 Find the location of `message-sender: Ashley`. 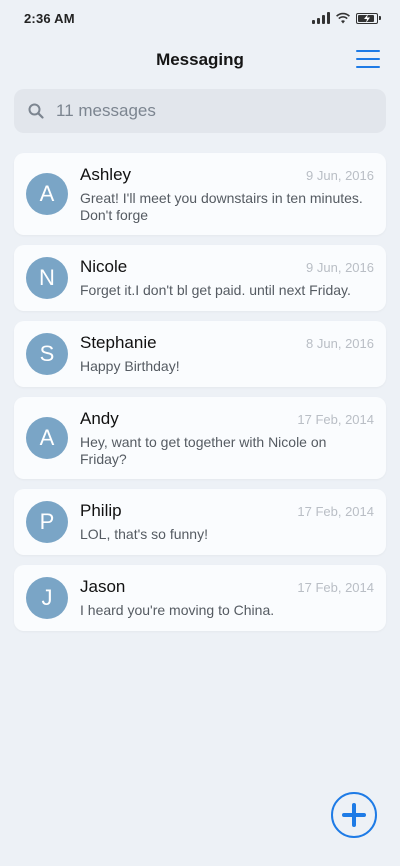

message-sender: Ashley is located at coordinates (106, 174).